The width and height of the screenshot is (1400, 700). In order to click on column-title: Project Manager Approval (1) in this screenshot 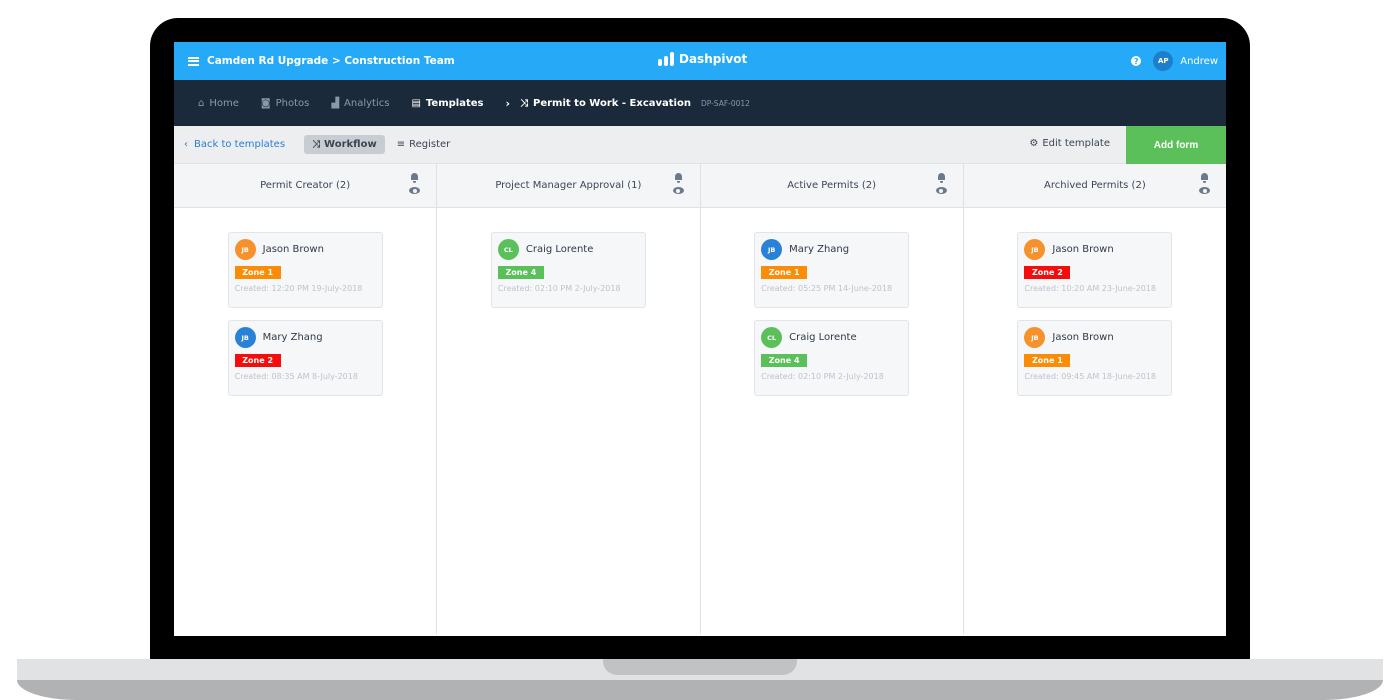, I will do `click(568, 185)`.